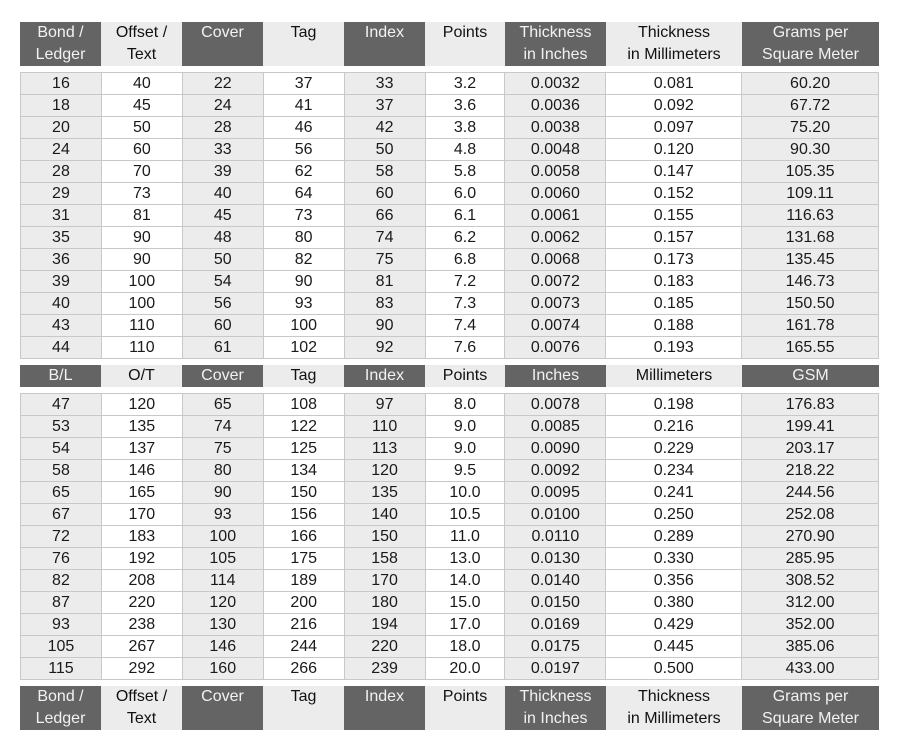 This screenshot has width=900, height=754. Describe the element at coordinates (674, 348) in the screenshot. I see `cell-thickness-mm: 0.193` at that location.